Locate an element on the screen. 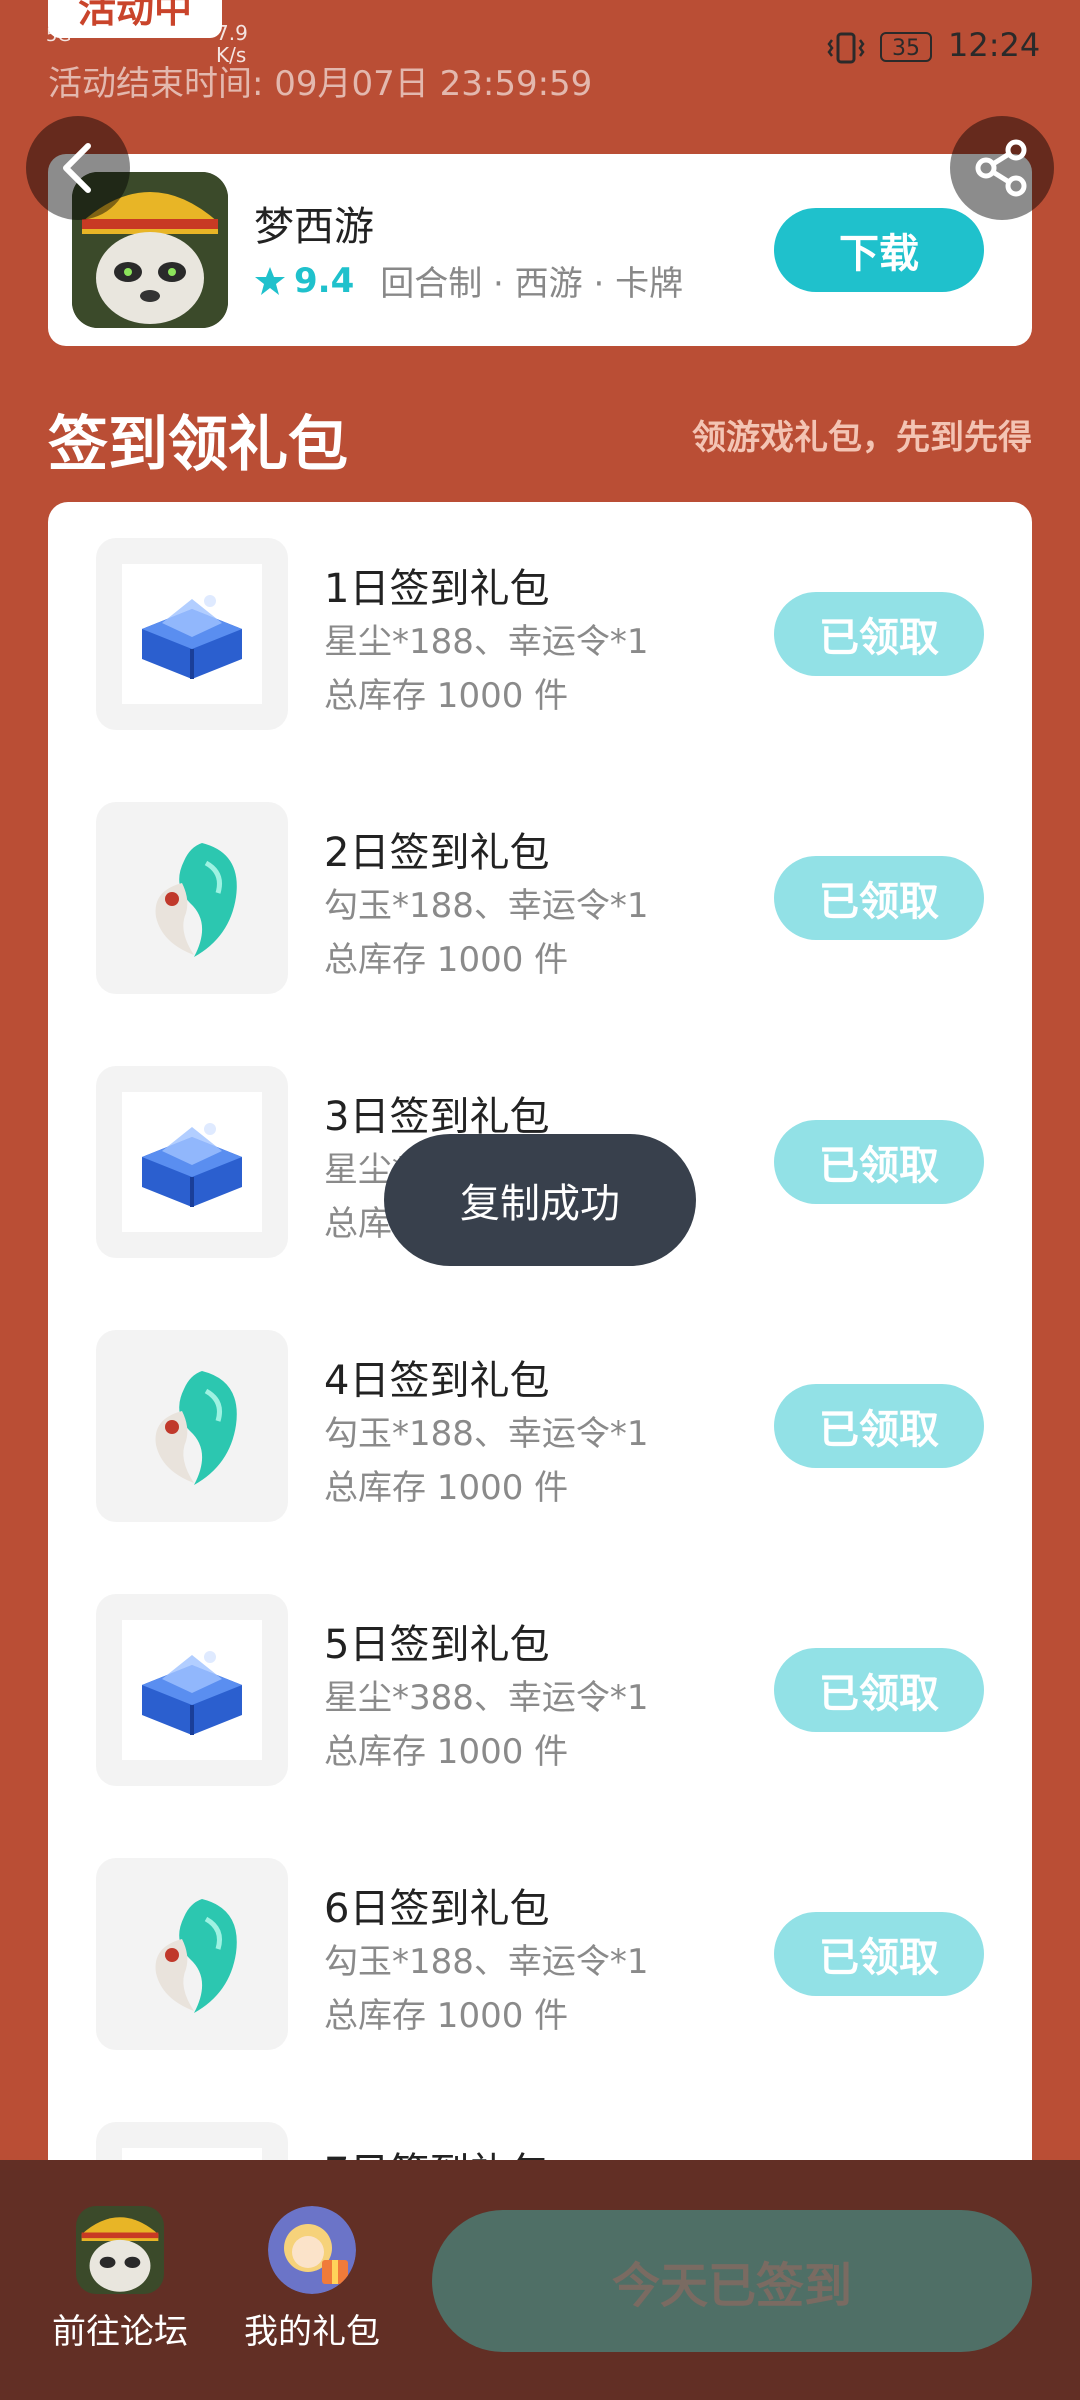 Image resolution: width=1080 pixels, height=2400 pixels. section-subtitle: 领游戏礼包，先到先得 is located at coordinates (862, 438).